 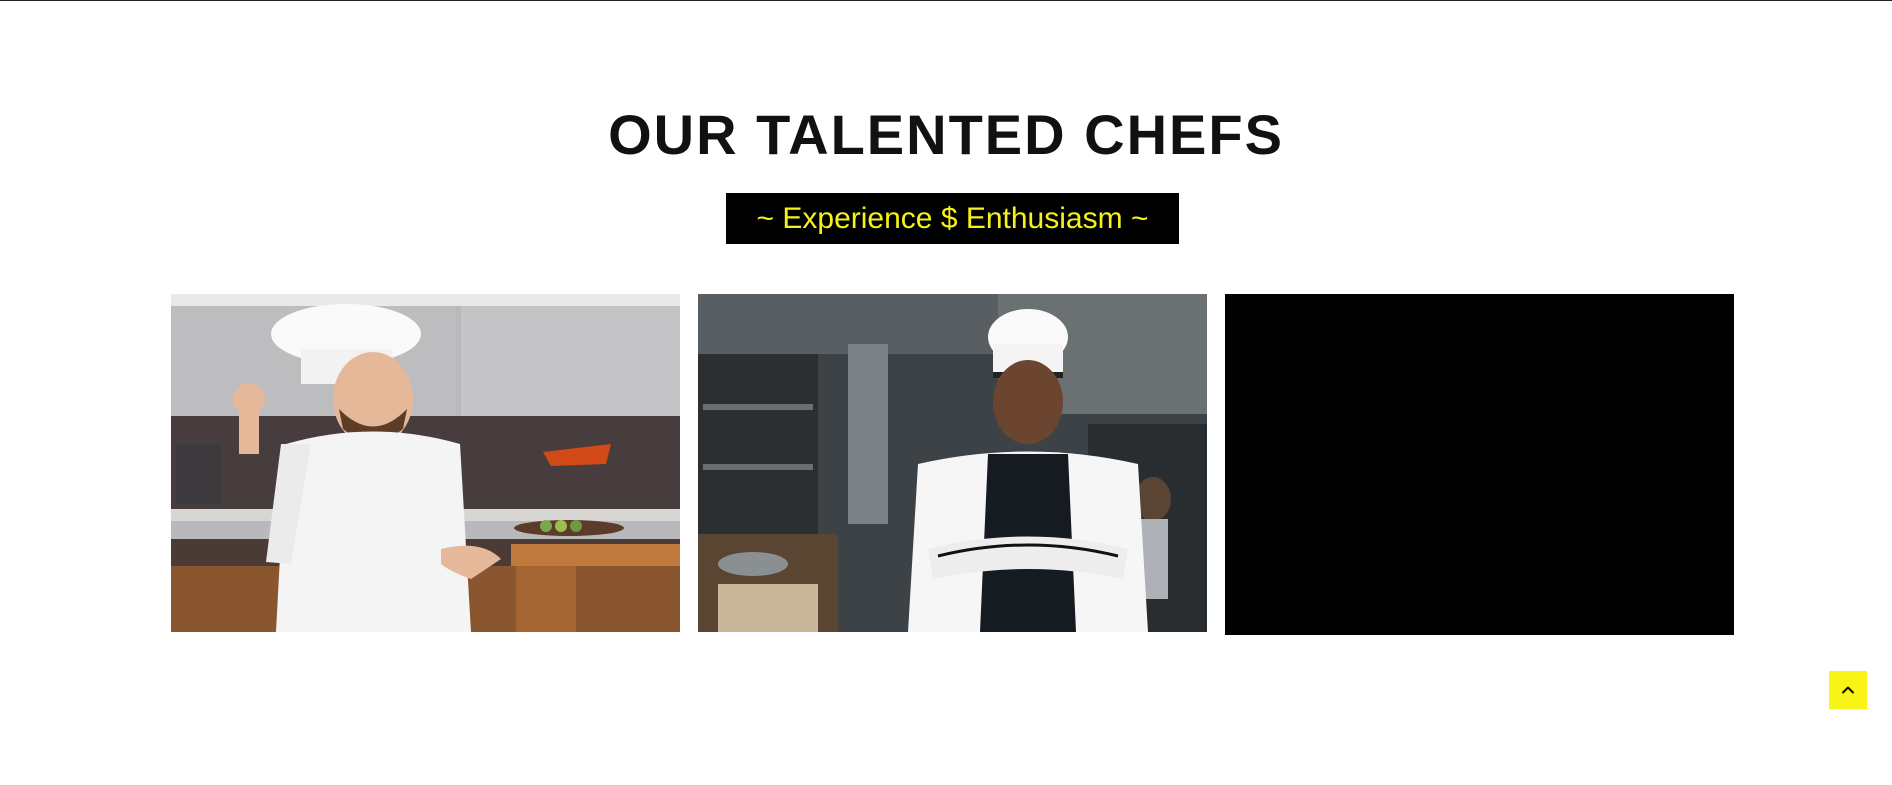 I want to click on section-title: OUR TALENTED CHEFS, so click(x=946, y=134).